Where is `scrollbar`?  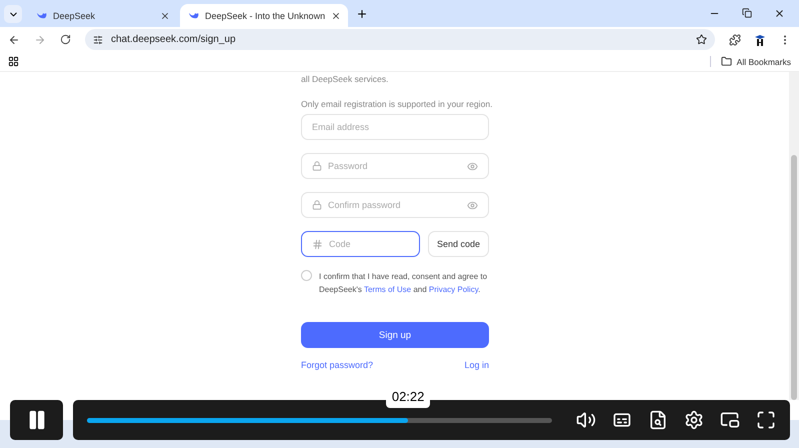
scrollbar is located at coordinates (794, 236).